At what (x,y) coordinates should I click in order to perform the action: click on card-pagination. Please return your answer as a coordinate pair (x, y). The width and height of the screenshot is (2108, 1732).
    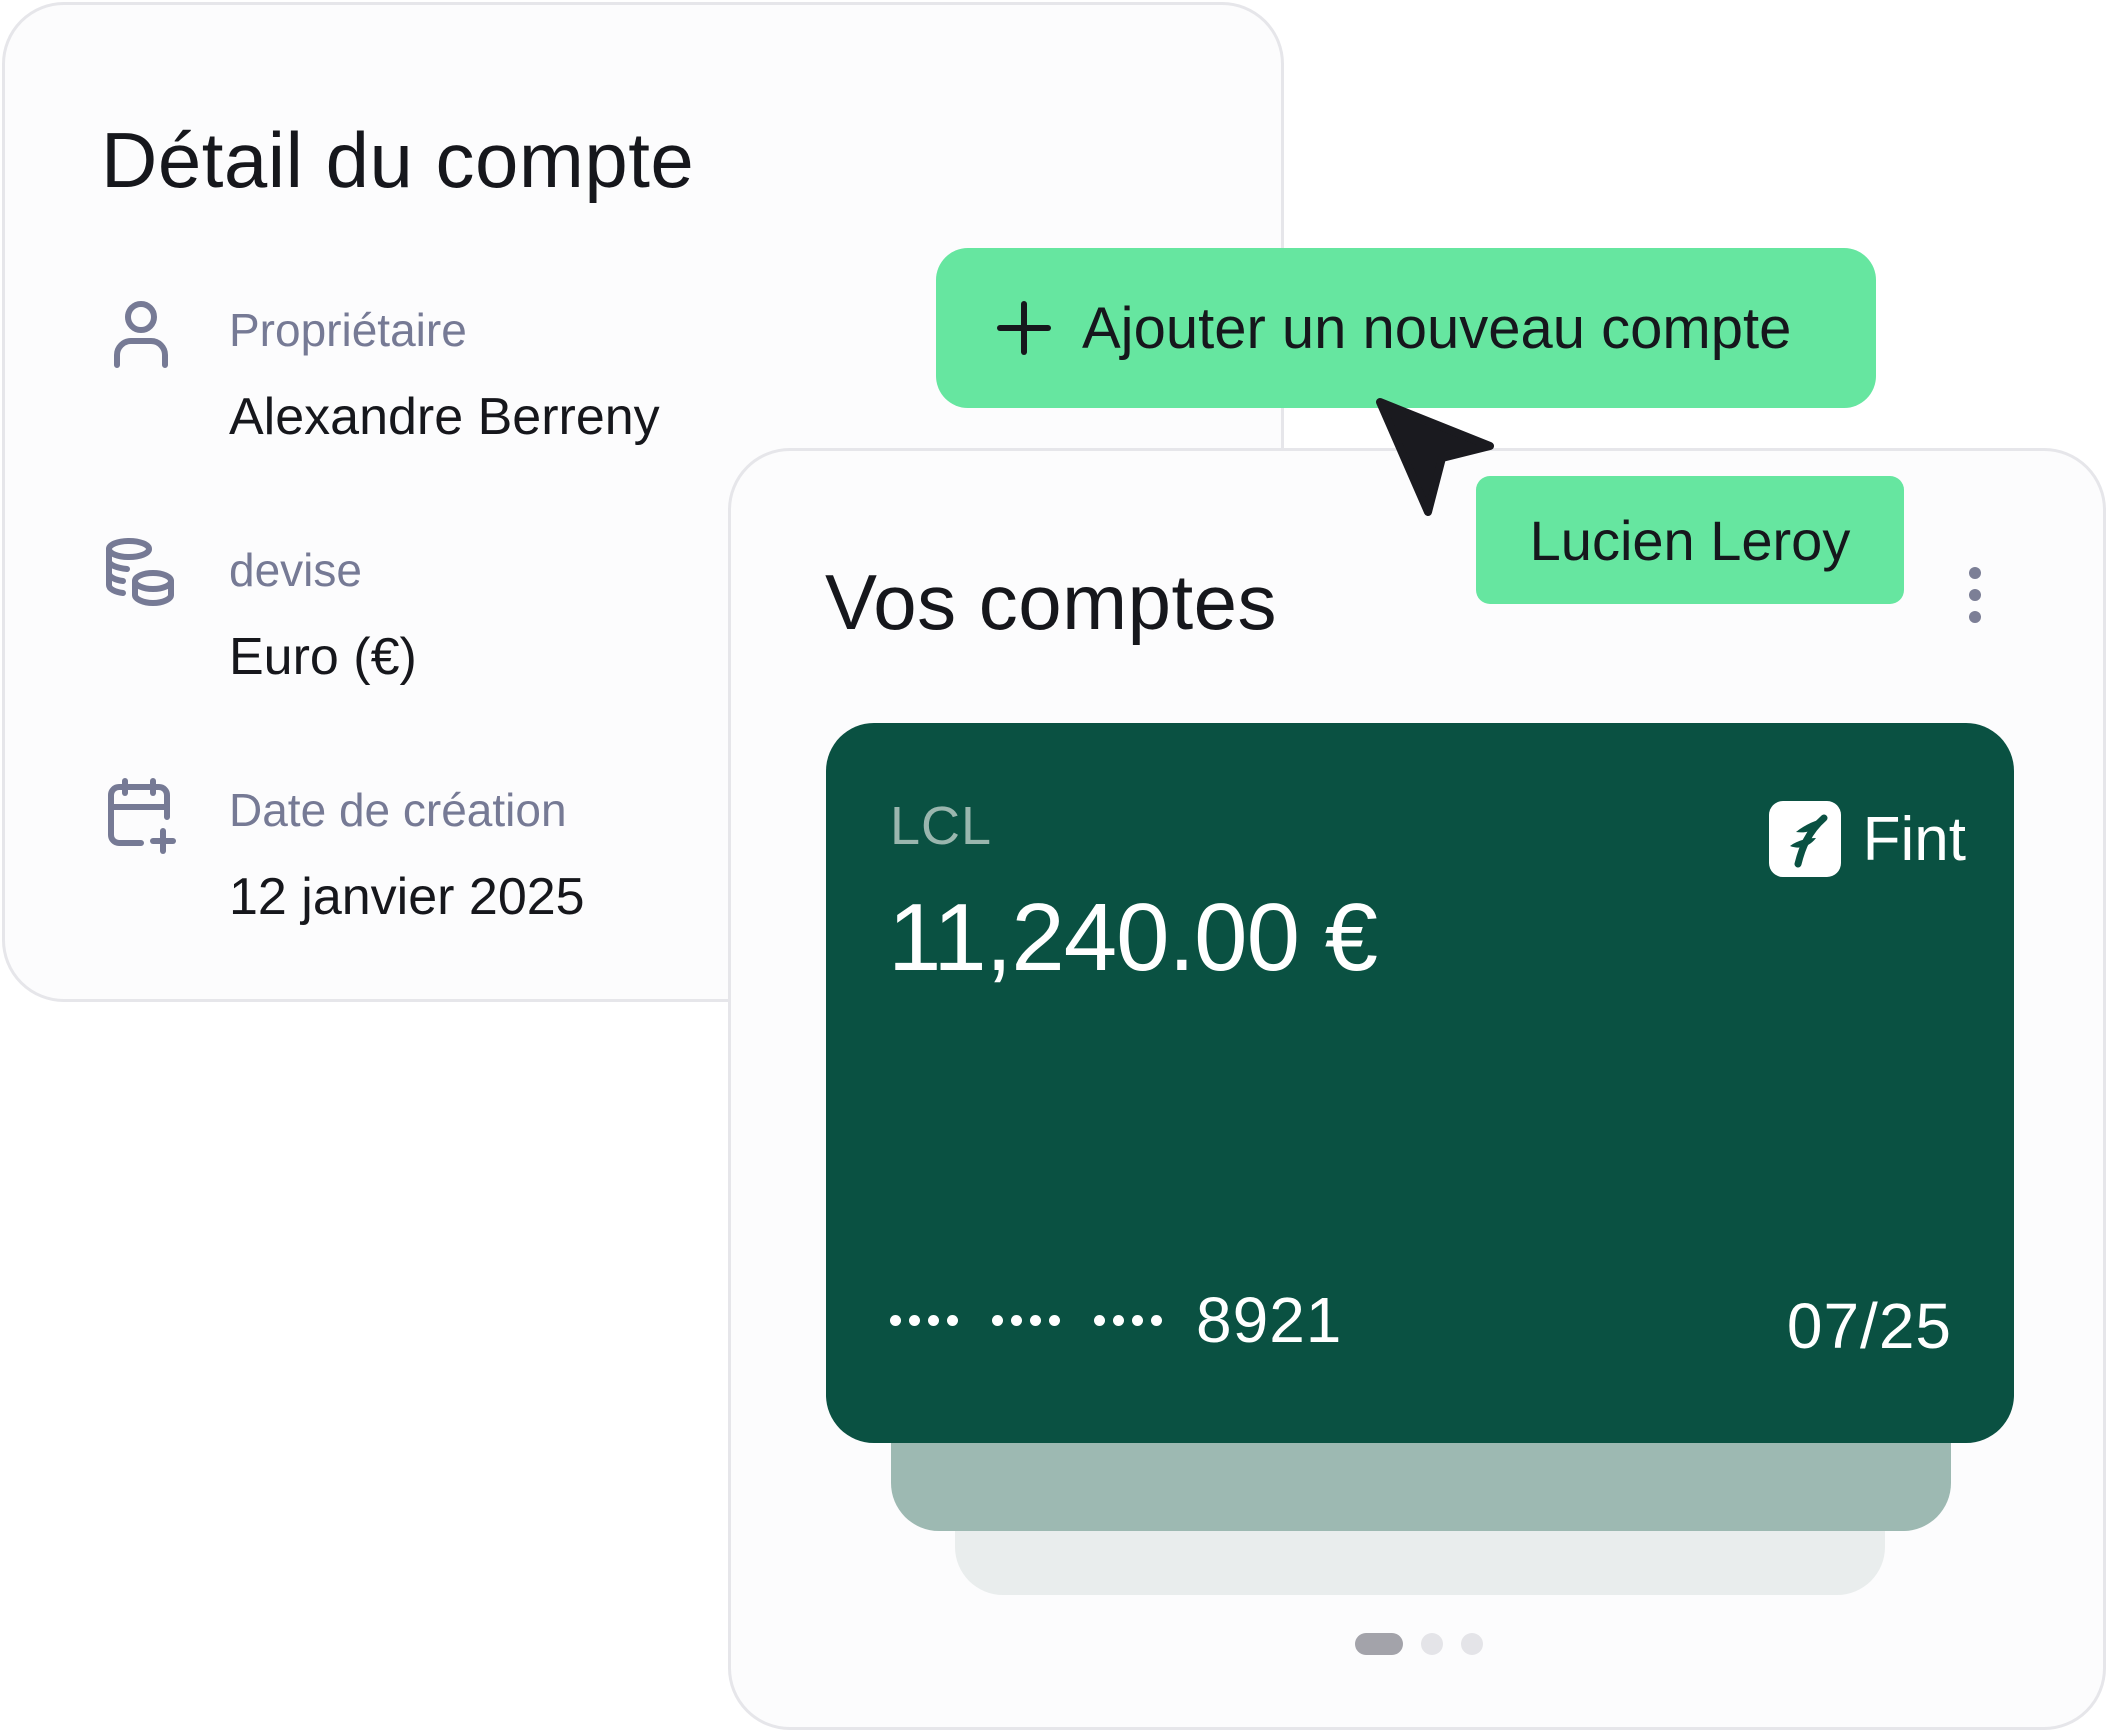
    Looking at the image, I should click on (1428, 1644).